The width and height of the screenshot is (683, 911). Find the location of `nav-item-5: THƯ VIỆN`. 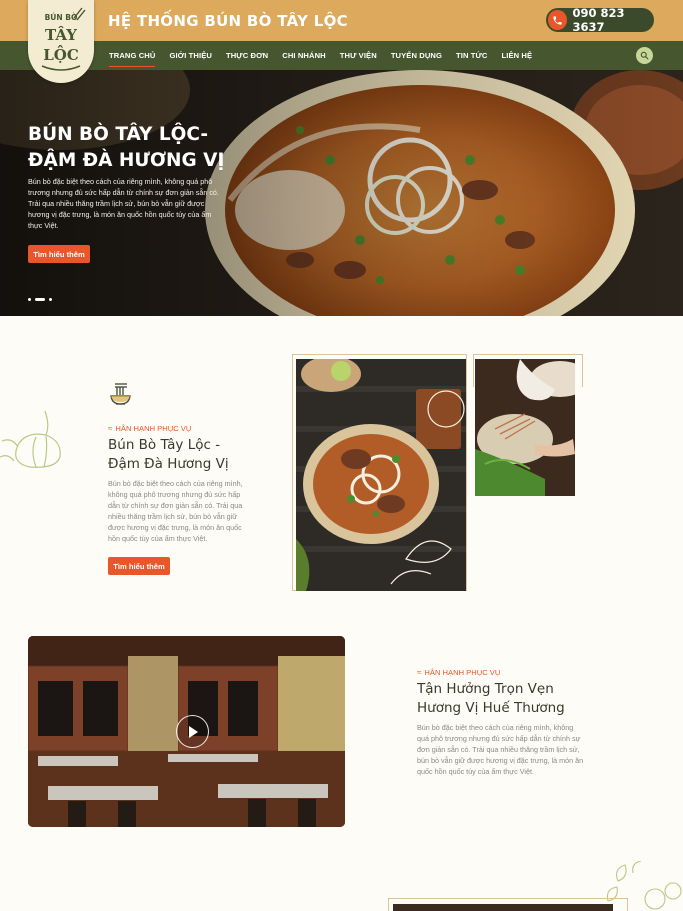

nav-item-5: THƯ VIỆN is located at coordinates (358, 55).